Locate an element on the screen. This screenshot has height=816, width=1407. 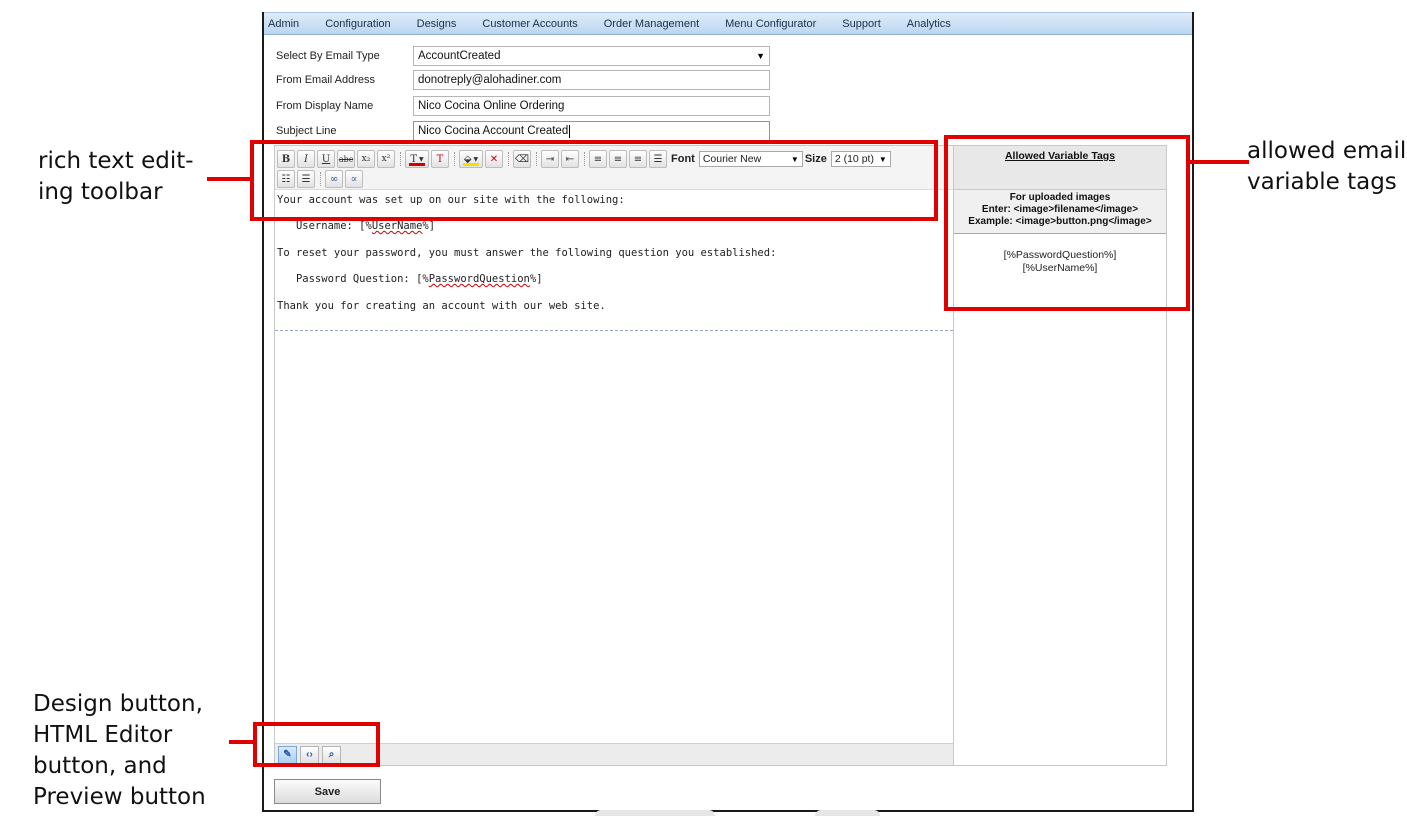
menu-menu-configurator: Menu Configurator is located at coordinates (770, 24).